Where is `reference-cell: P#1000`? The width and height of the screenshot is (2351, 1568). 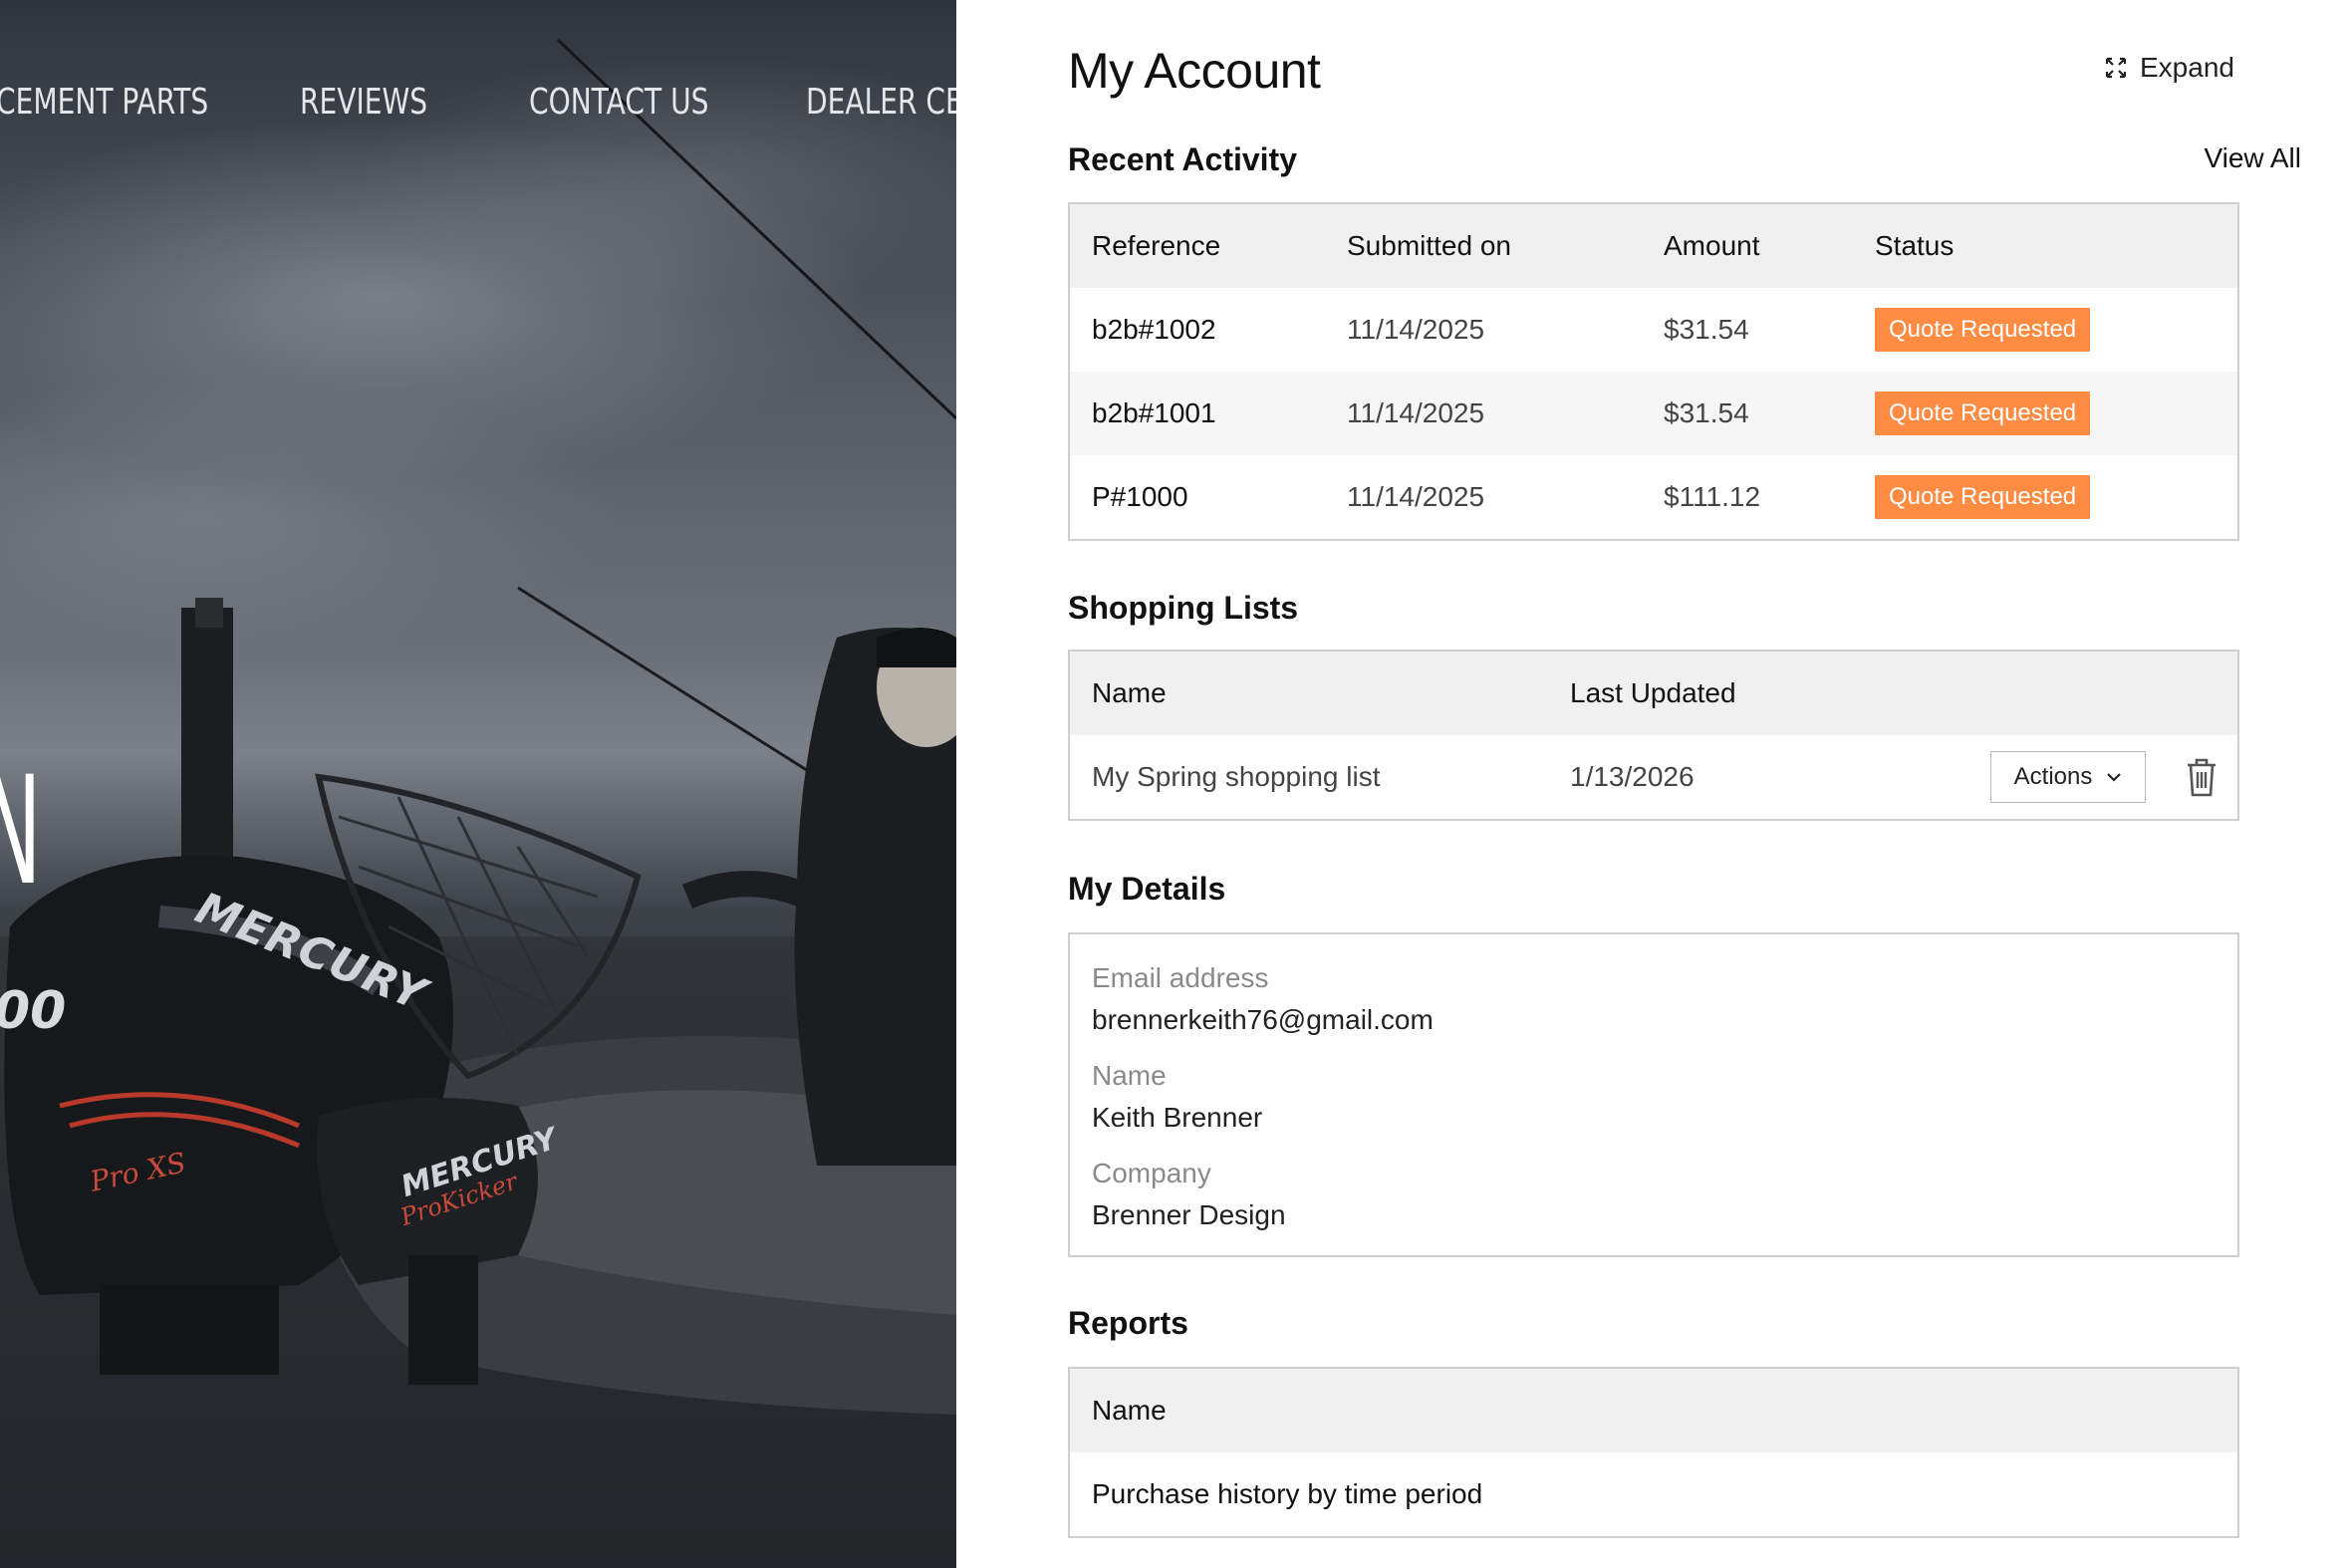 reference-cell: P#1000 is located at coordinates (1140, 497).